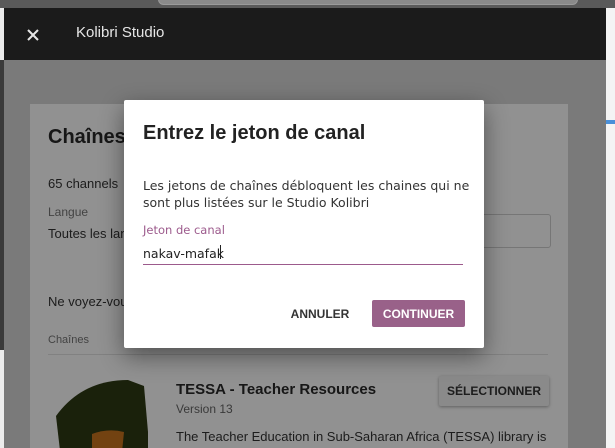  What do you see at coordinates (610, 122) in the screenshot?
I see `background-accent-bar` at bounding box center [610, 122].